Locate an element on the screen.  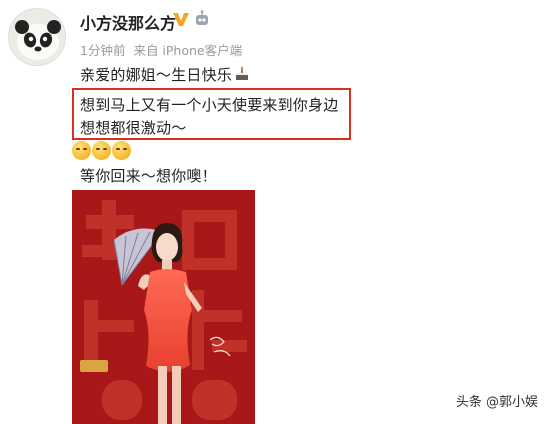
post-time: 1分钟前 is located at coordinates (103, 50).